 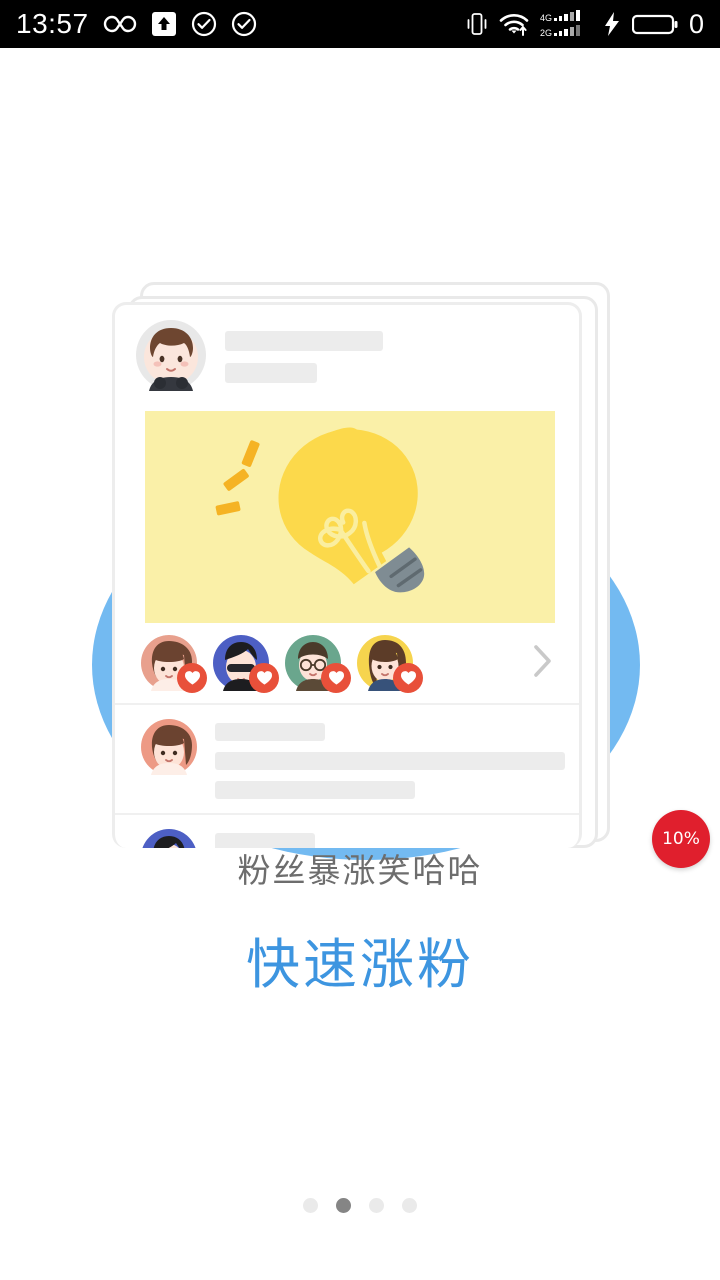 I want to click on infinity-icon, so click(x=120, y=24).